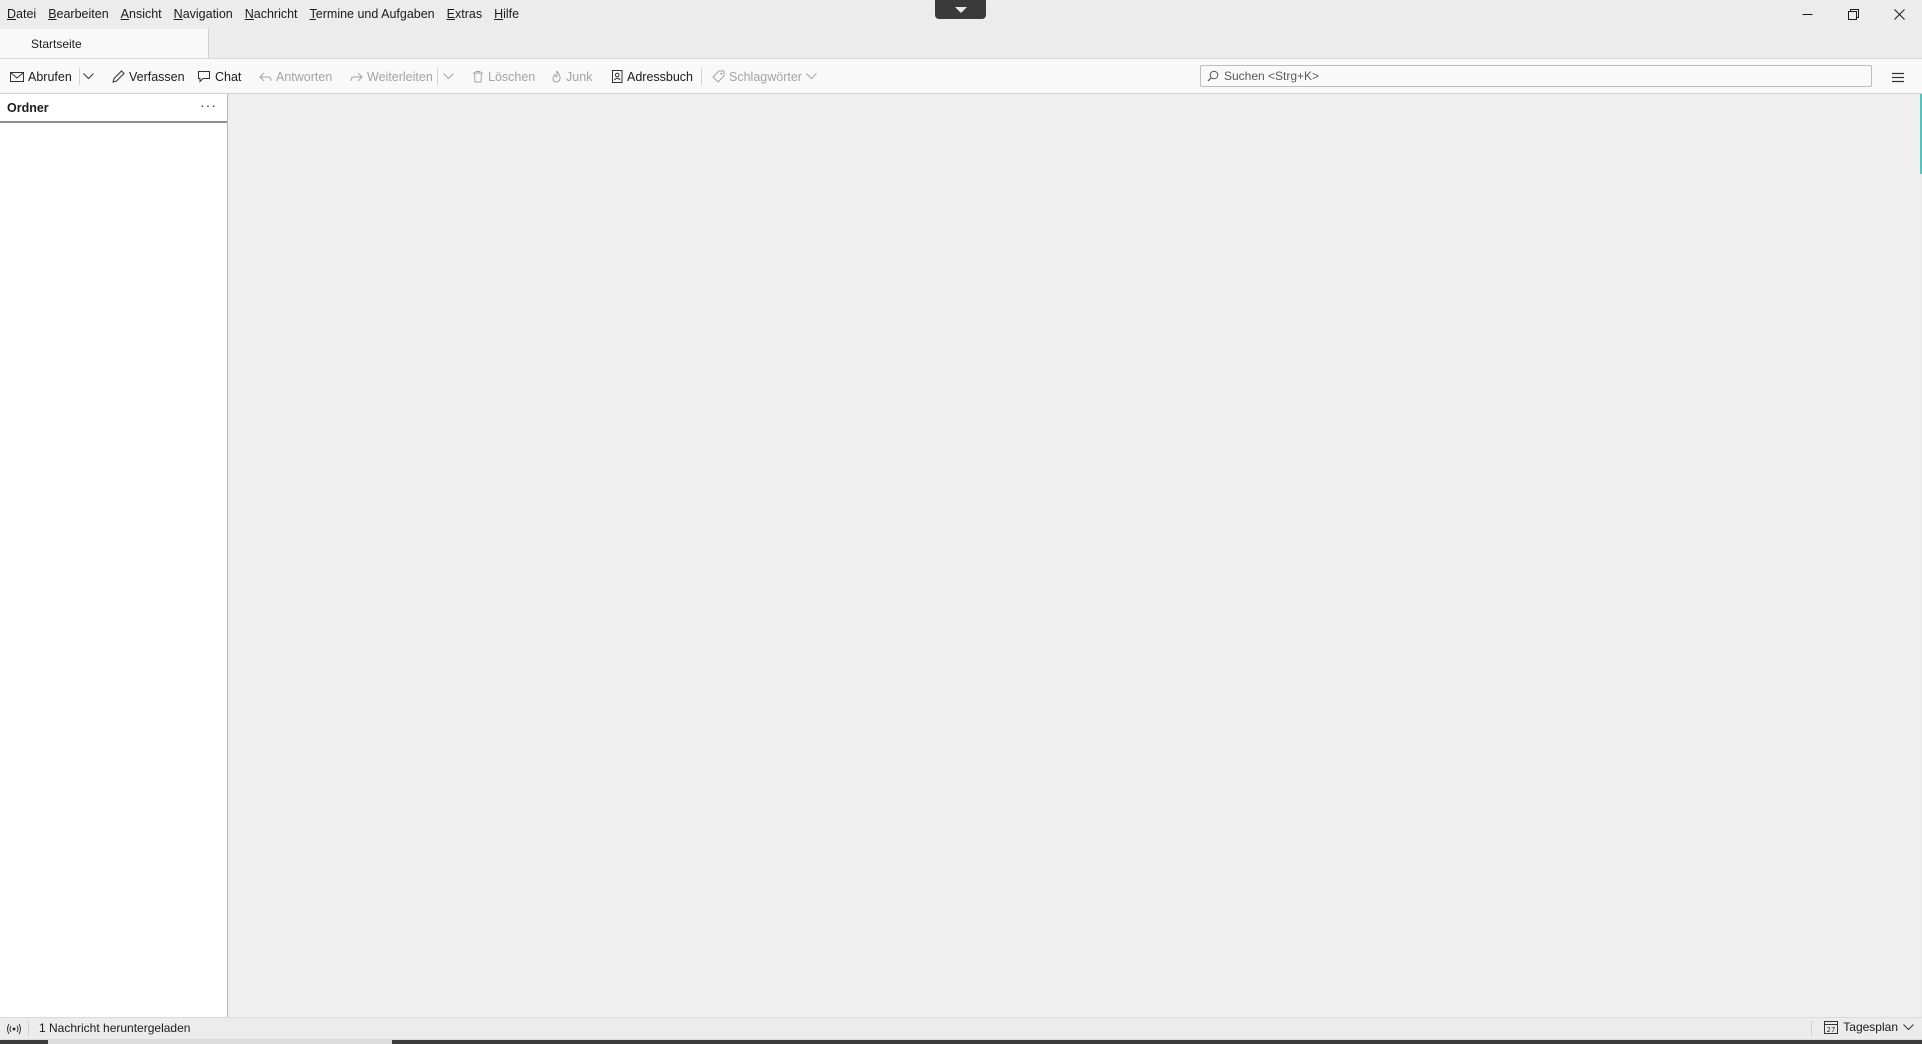 This screenshot has width=1922, height=1044. I want to click on folder-tree, so click(113, 569).